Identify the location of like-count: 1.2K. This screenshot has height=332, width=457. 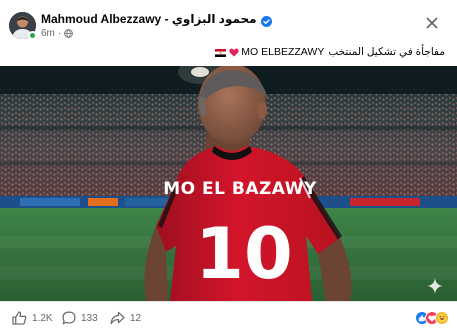
(42, 318).